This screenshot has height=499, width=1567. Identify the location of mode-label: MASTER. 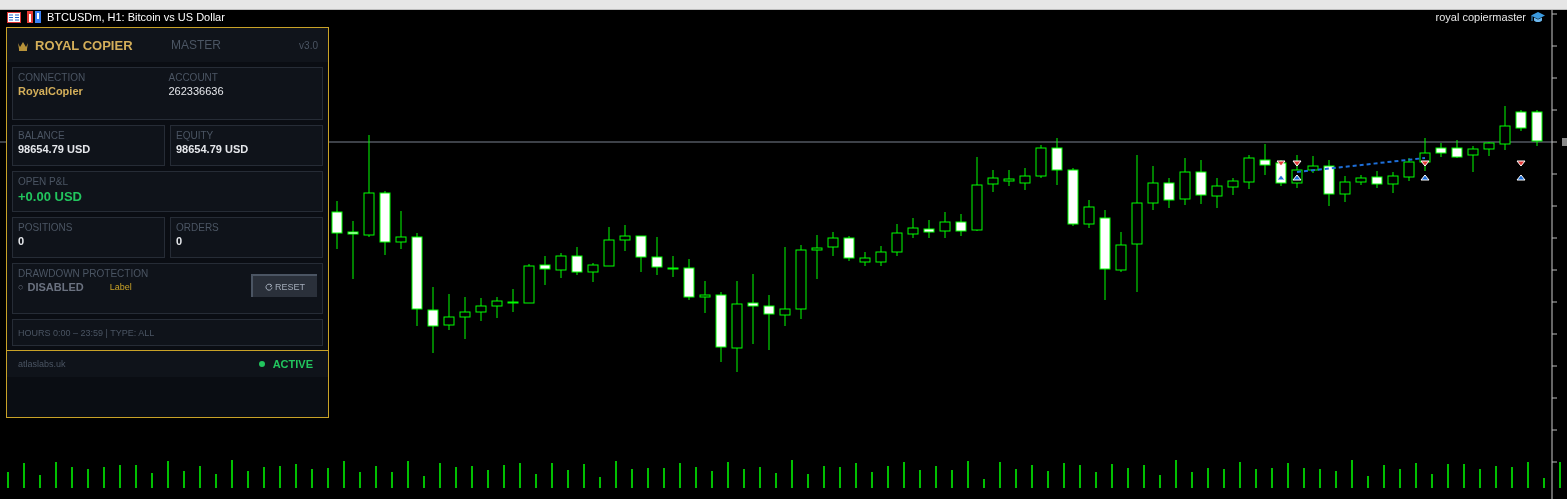
(196, 45).